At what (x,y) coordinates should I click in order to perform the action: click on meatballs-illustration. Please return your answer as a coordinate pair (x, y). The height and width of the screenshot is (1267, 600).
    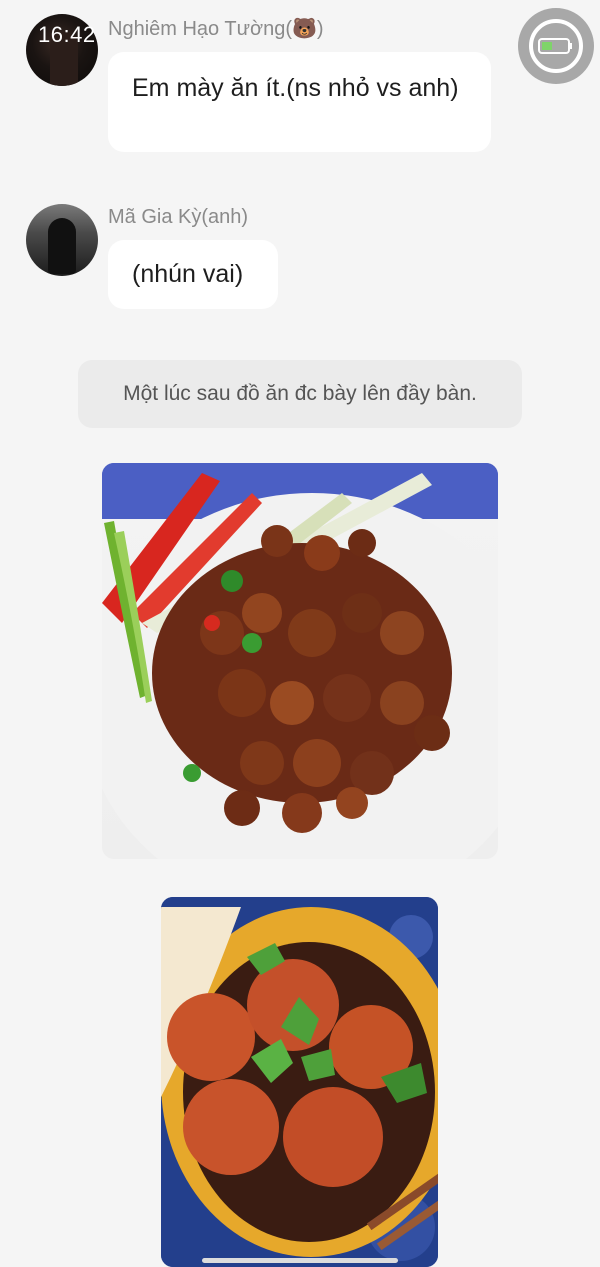
    Looking at the image, I should click on (299, 1082).